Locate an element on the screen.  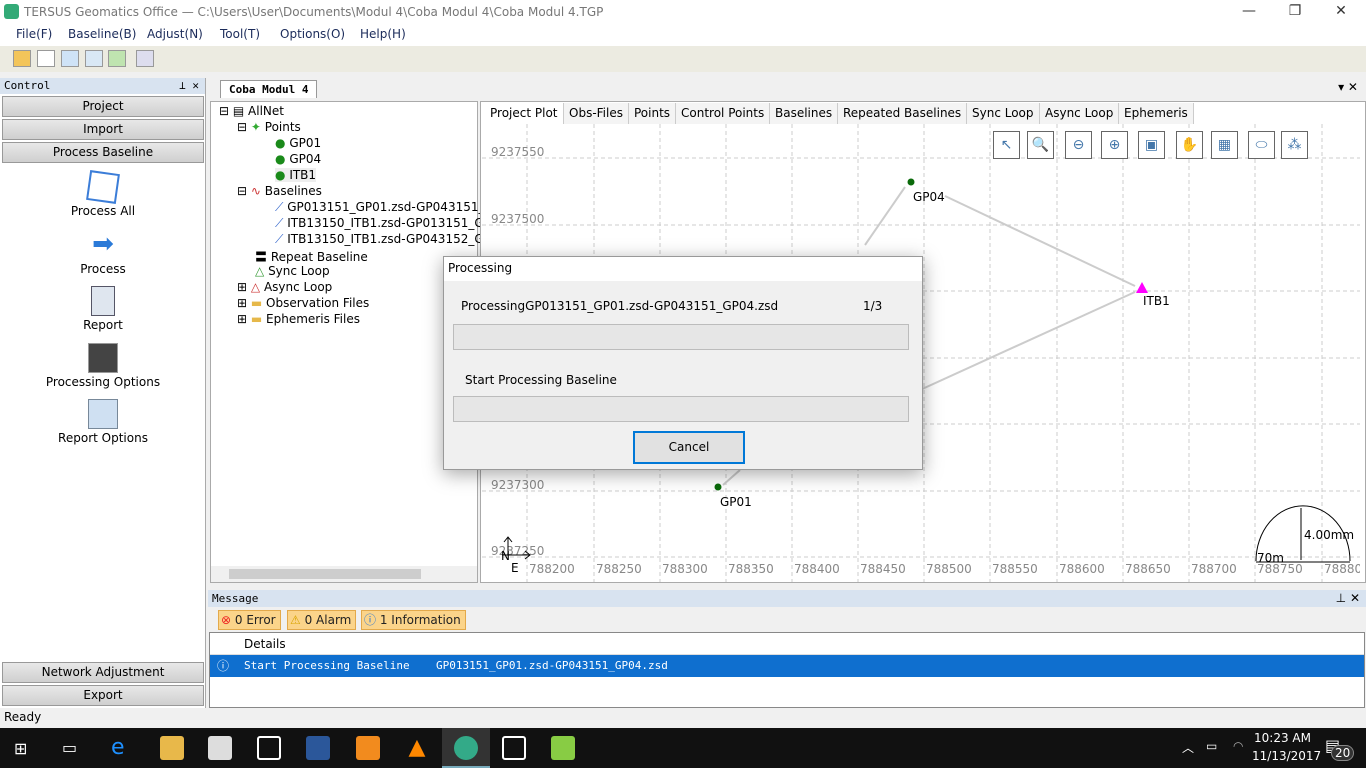
point-label: GP04 is located at coordinates (929, 197).